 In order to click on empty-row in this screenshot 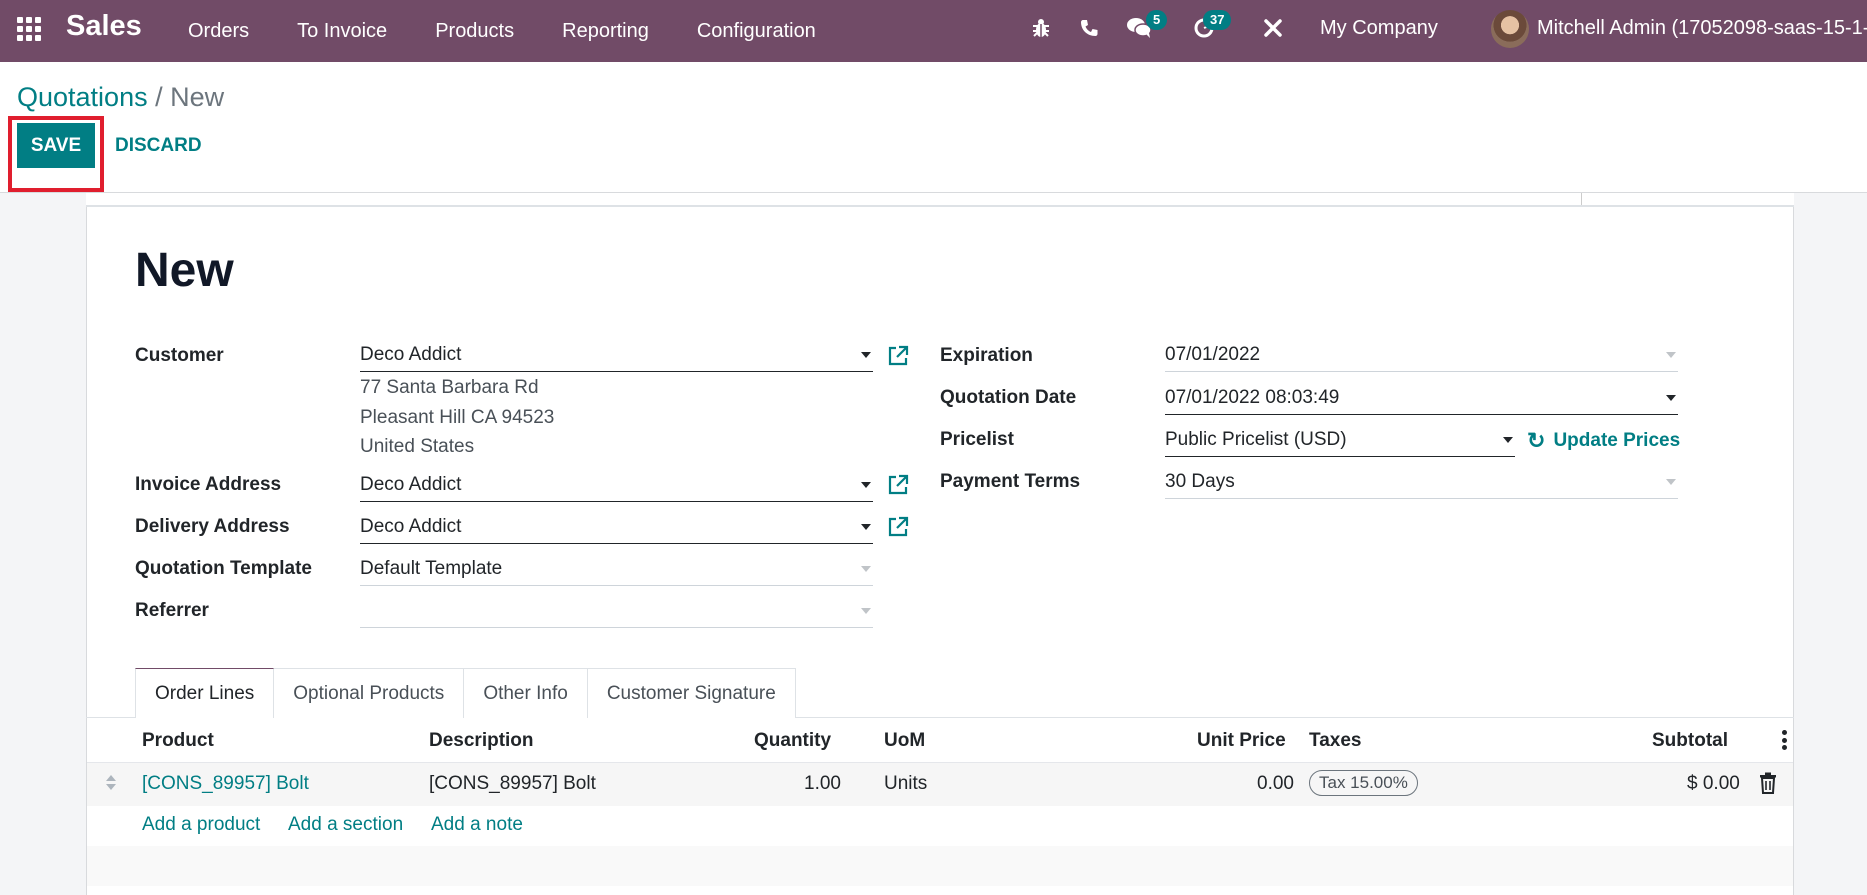, I will do `click(940, 866)`.